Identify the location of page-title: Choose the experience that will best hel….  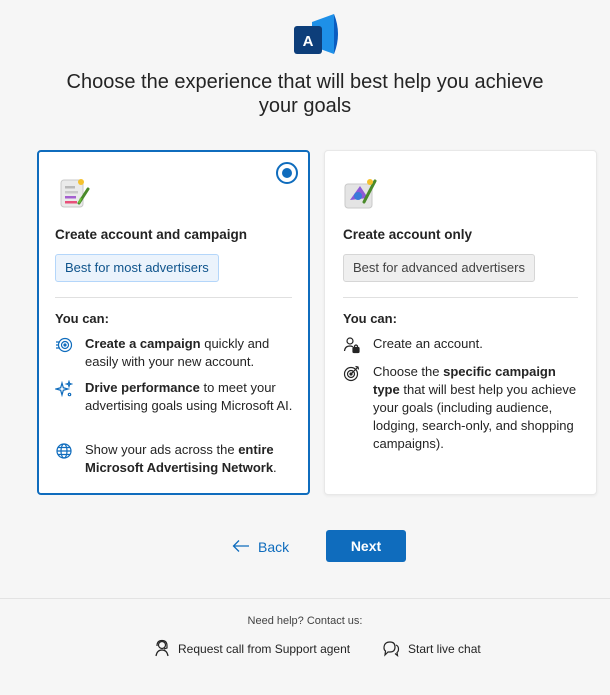
(305, 94).